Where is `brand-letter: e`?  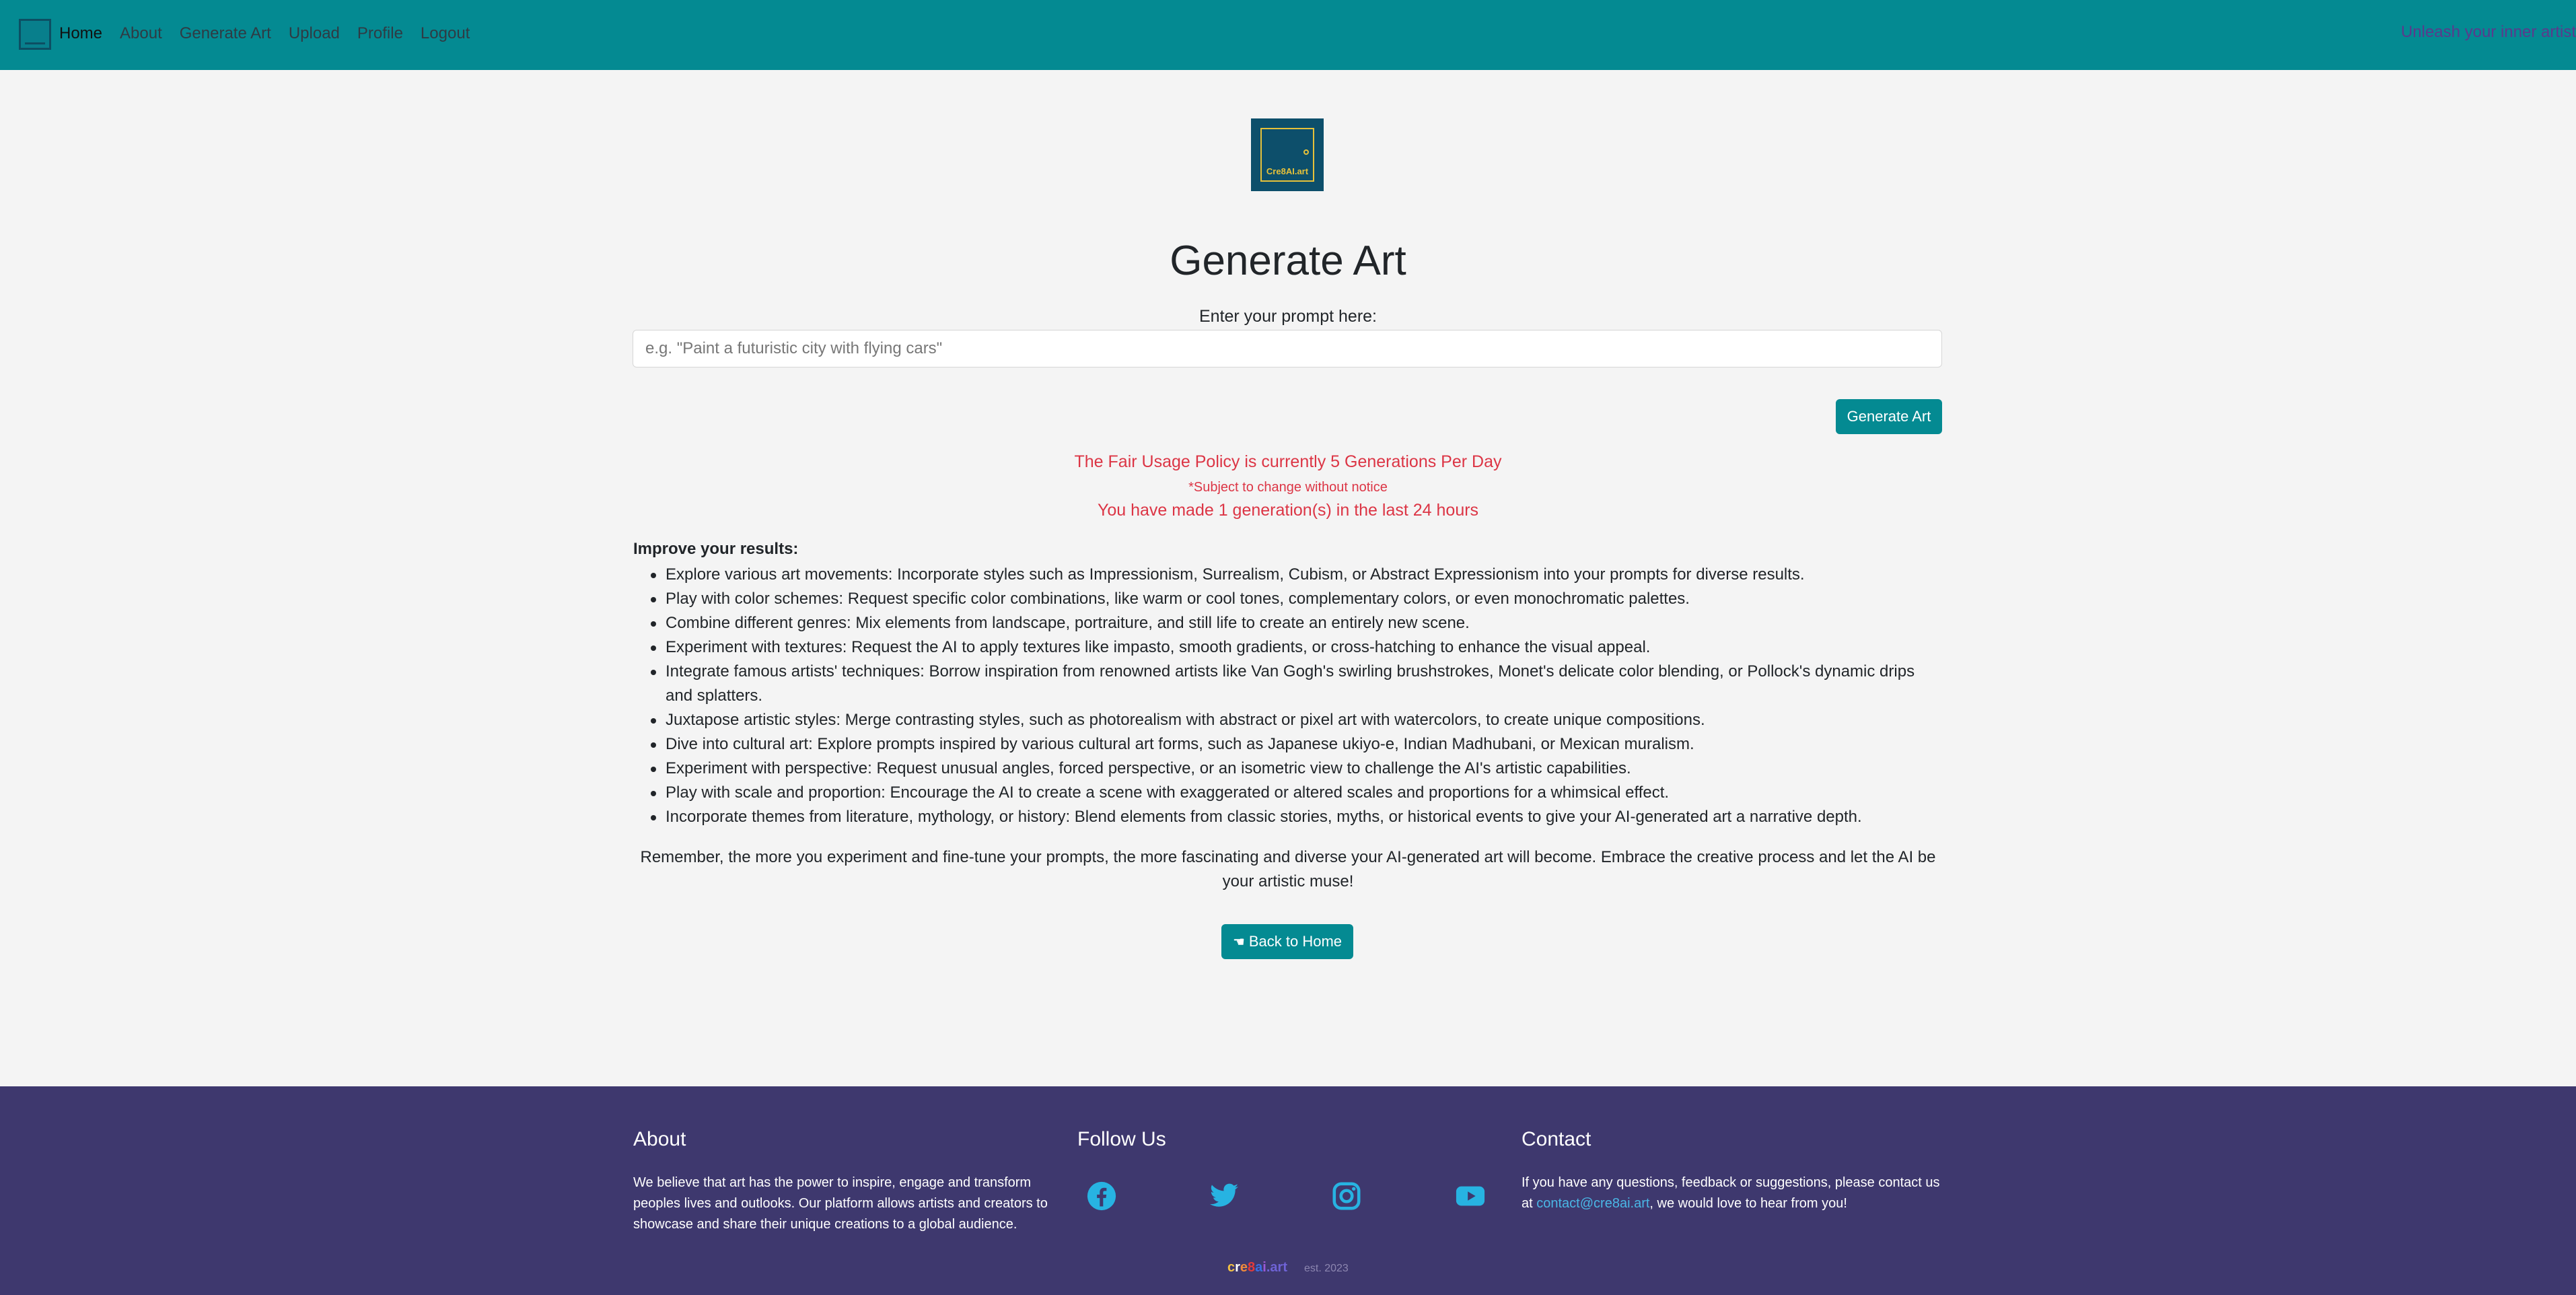
brand-letter: e is located at coordinates (1244, 1267).